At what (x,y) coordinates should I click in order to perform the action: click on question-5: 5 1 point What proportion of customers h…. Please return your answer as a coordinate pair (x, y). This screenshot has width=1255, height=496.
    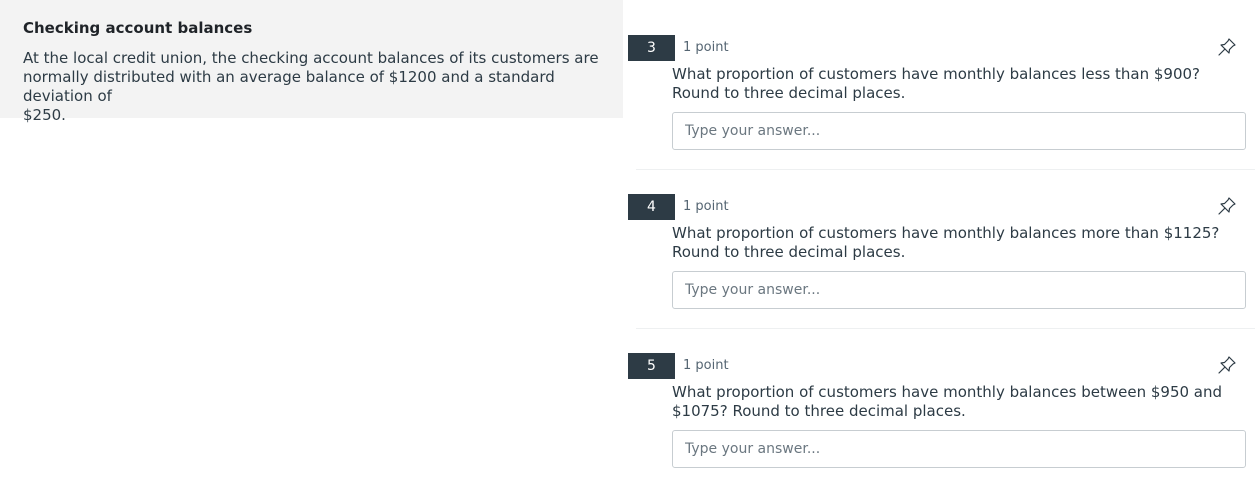
    Looking at the image, I should click on (941, 423).